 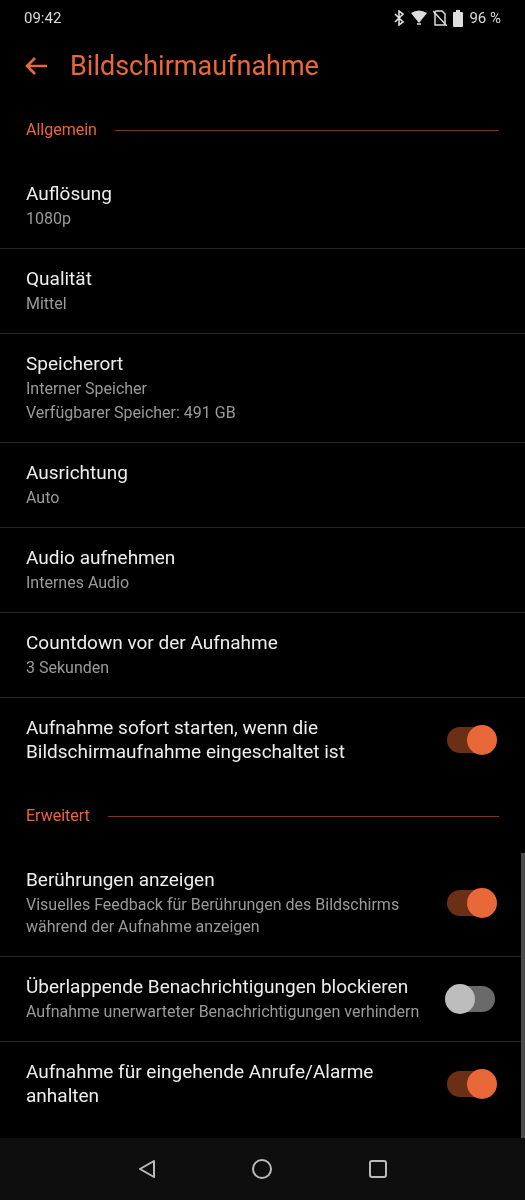 I want to click on item-summary: 3 Sekunden, so click(x=68, y=668).